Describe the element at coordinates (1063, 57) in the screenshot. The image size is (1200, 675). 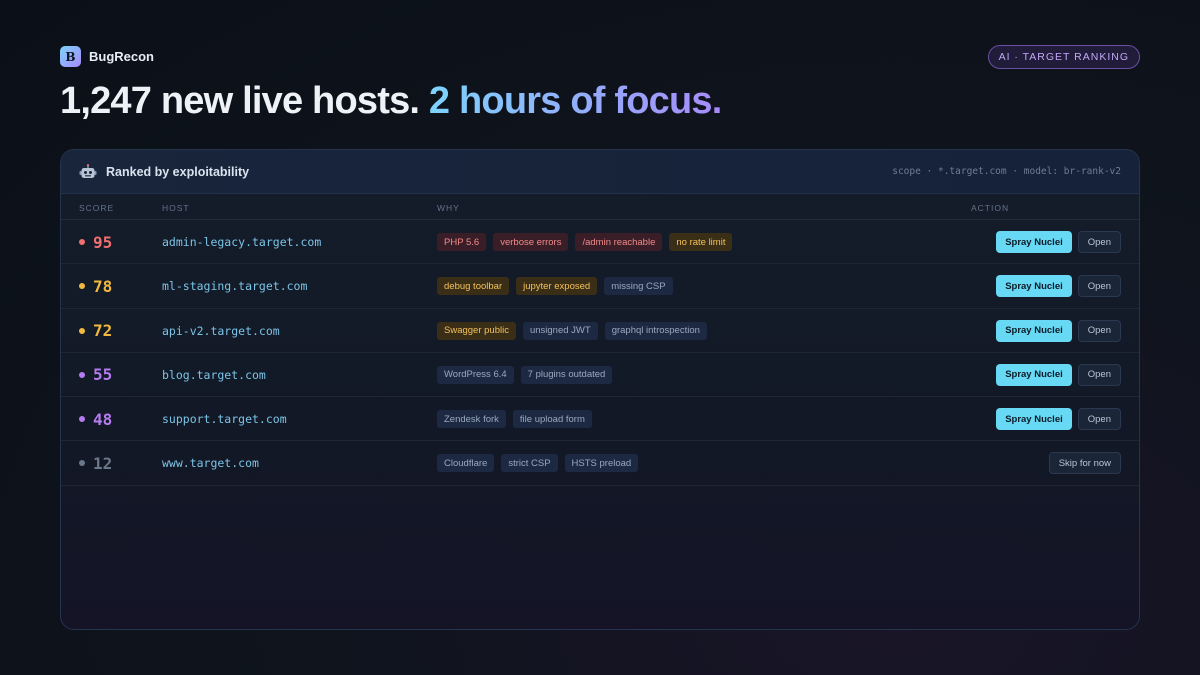
I see `mode-badge: AI · TARGET RANKING` at that location.